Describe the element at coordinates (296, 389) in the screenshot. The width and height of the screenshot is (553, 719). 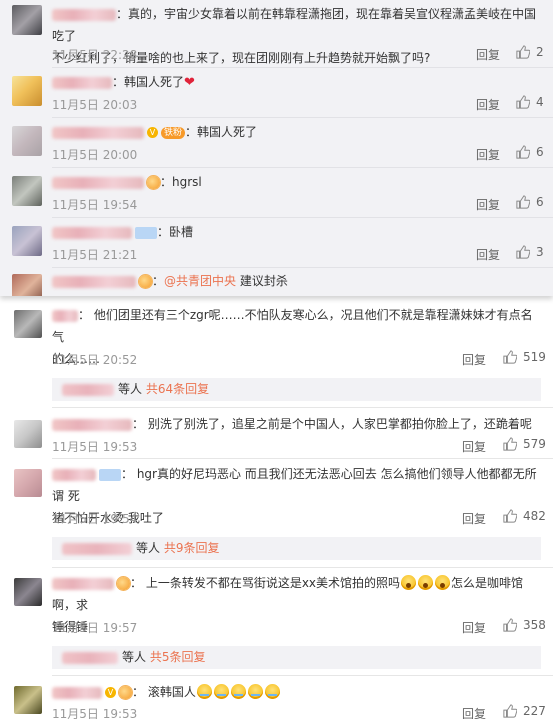
I see `sub-replies-summary: 等人 共64条回复` at that location.